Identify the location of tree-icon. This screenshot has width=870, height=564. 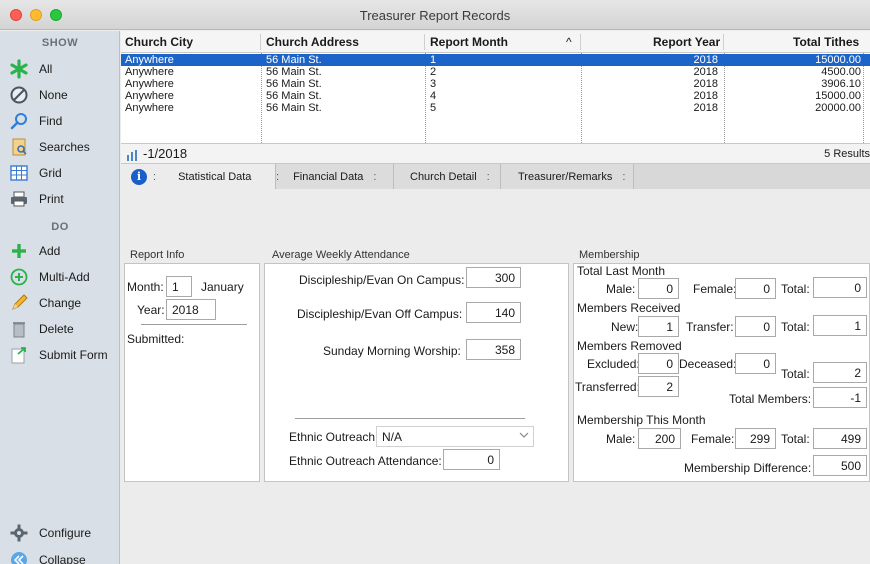
(133, 156).